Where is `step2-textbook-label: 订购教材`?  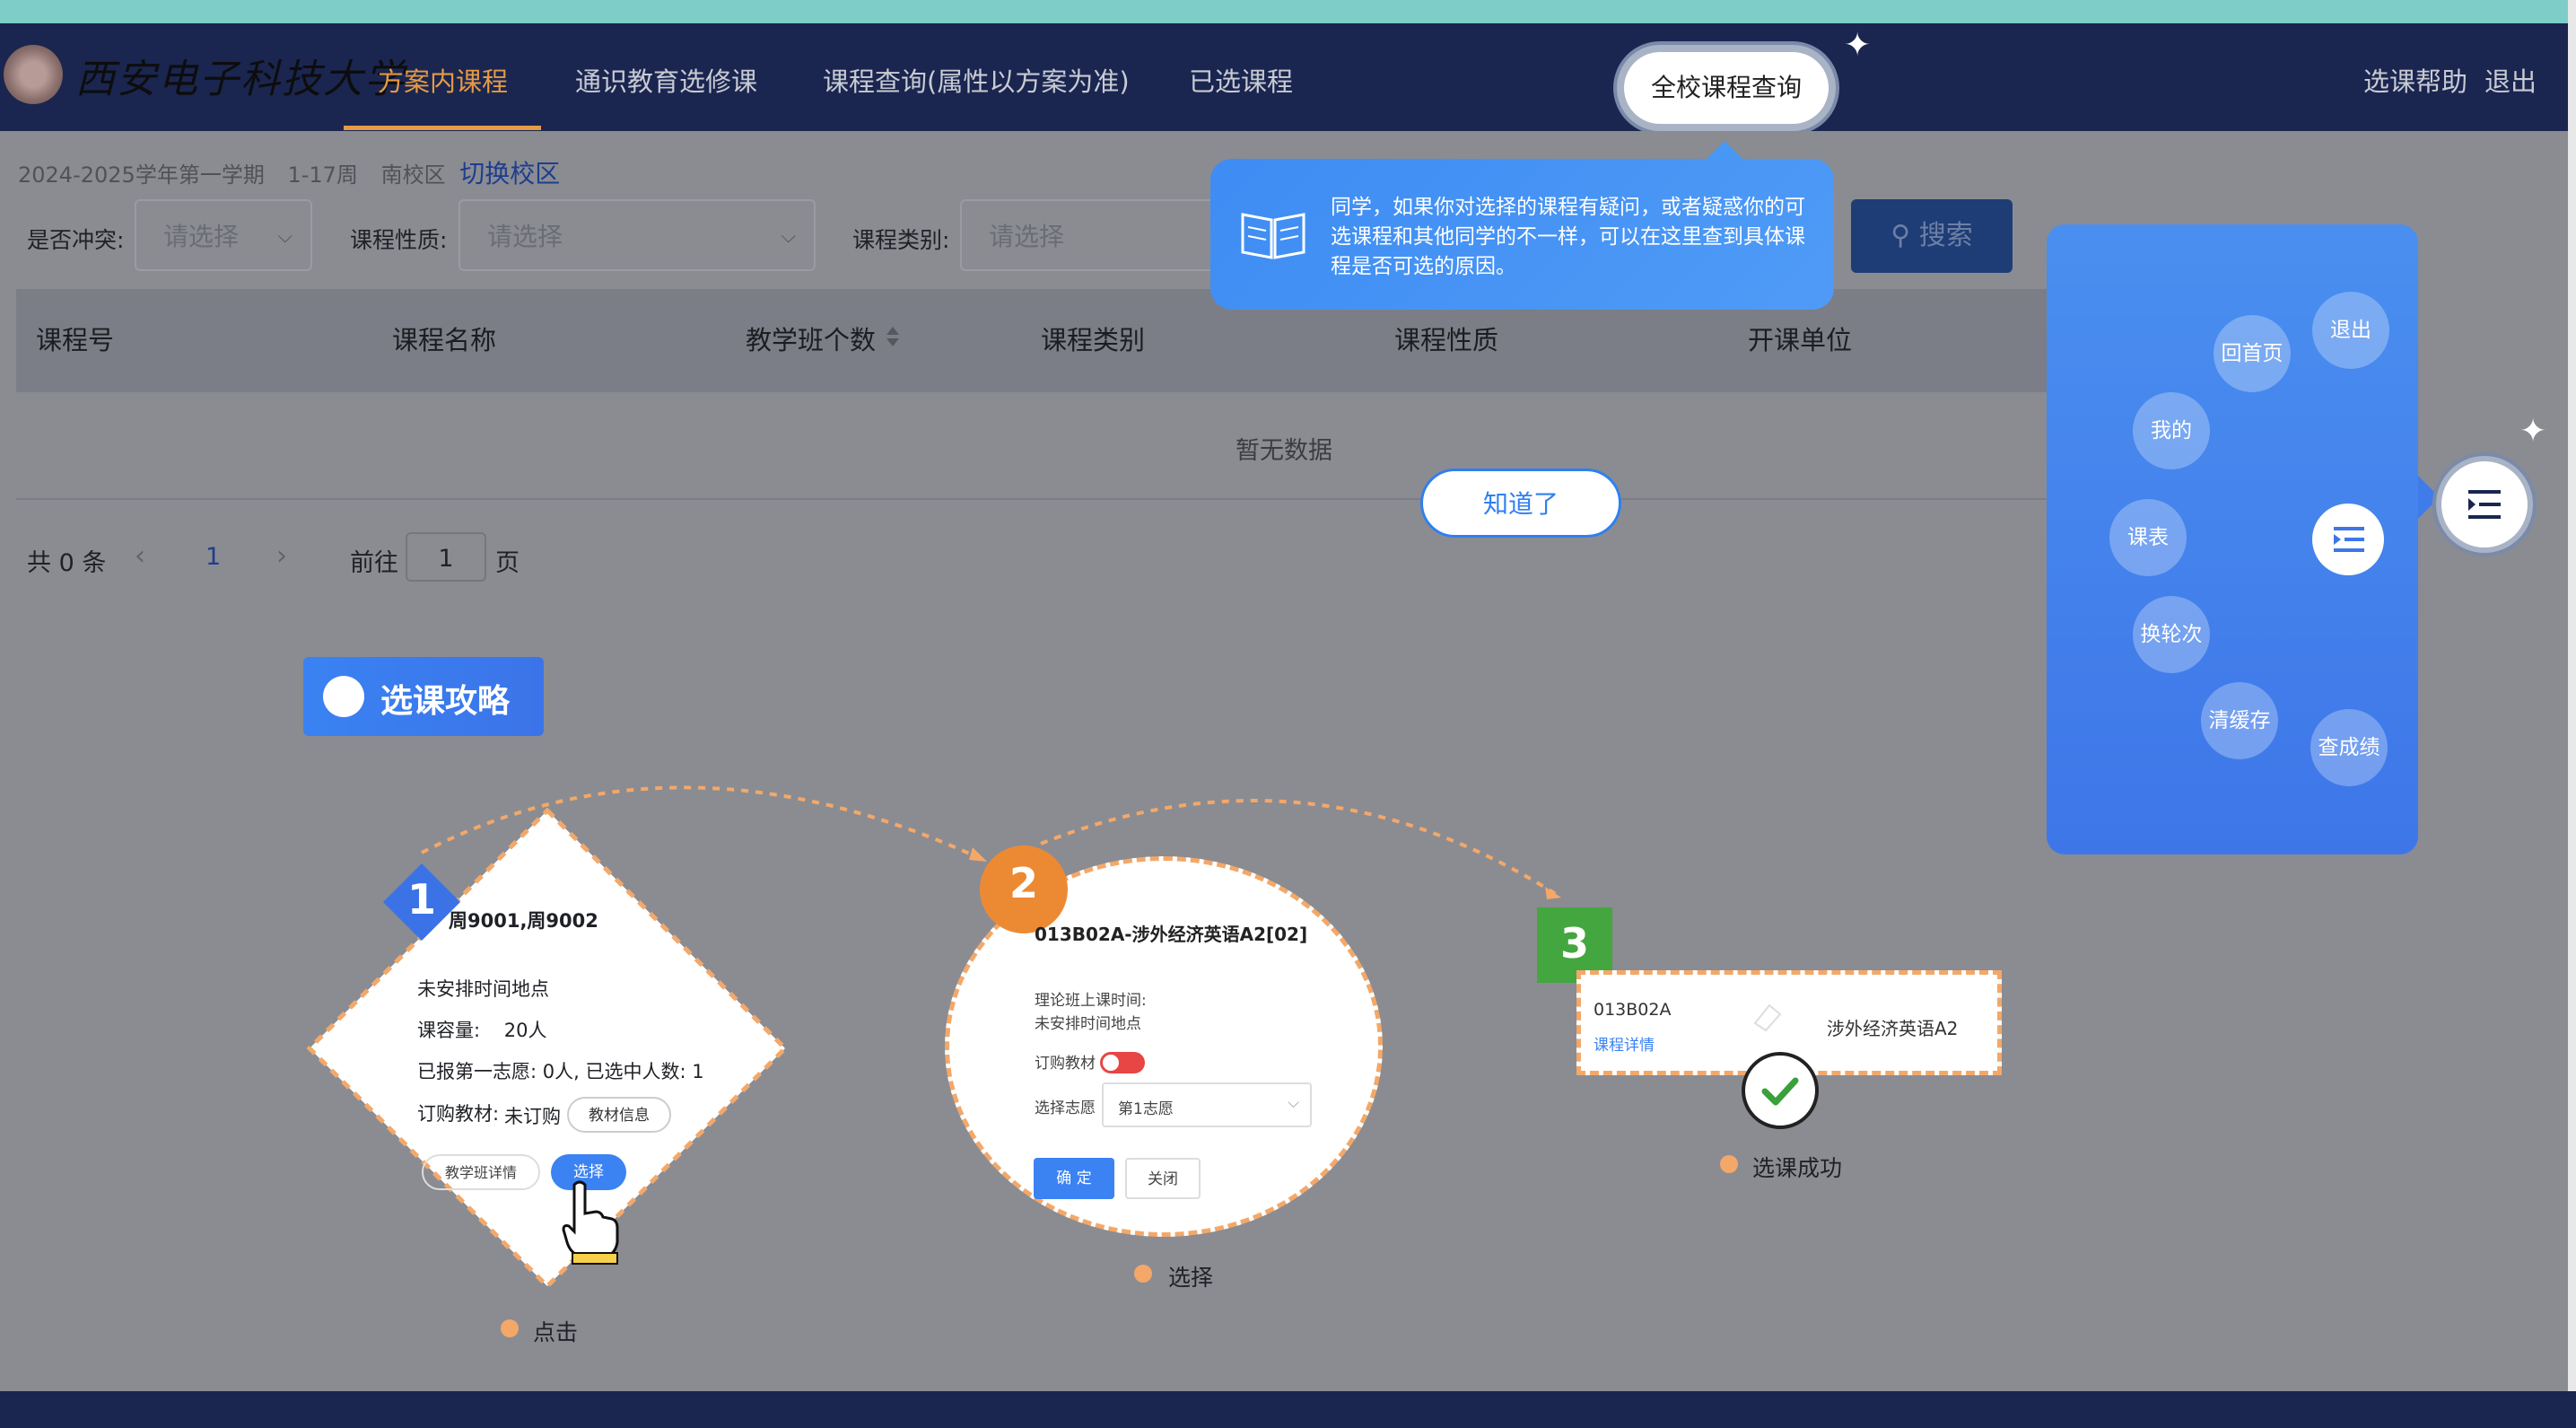 step2-textbook-label: 订购教材 is located at coordinates (1065, 1064).